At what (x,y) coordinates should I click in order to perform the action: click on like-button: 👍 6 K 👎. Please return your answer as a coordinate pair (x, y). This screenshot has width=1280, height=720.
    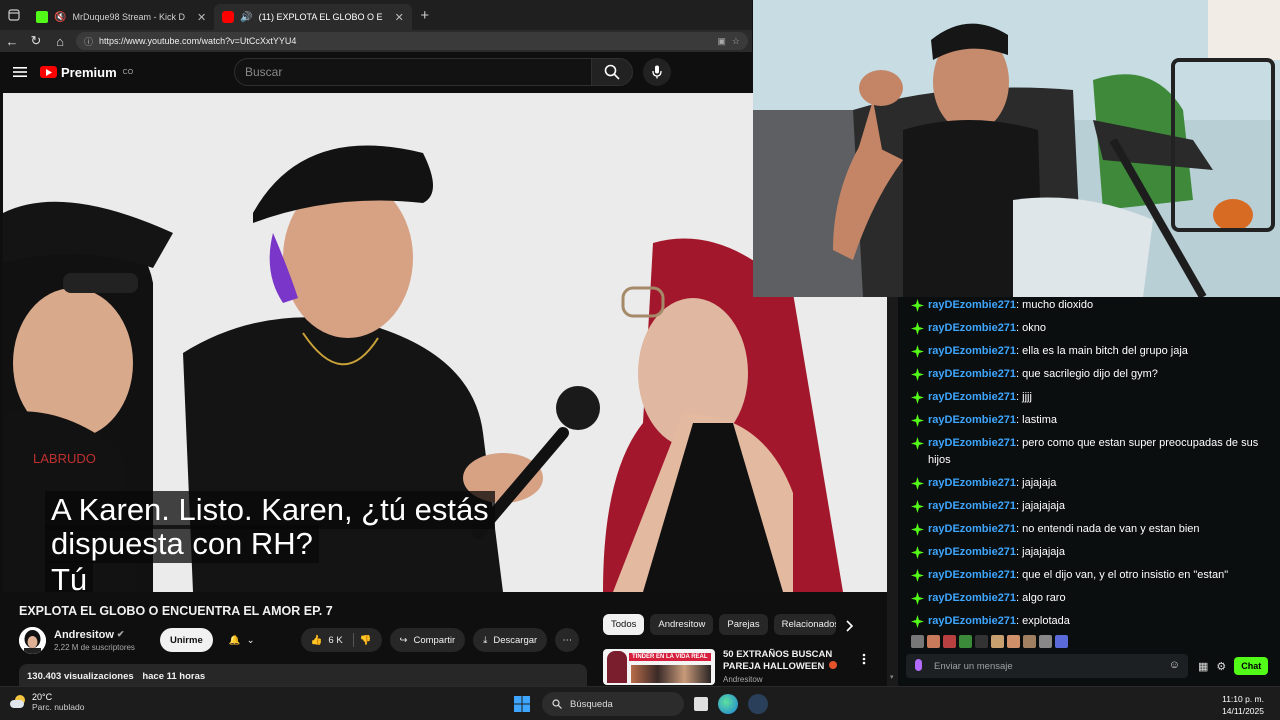
    Looking at the image, I should click on (341, 640).